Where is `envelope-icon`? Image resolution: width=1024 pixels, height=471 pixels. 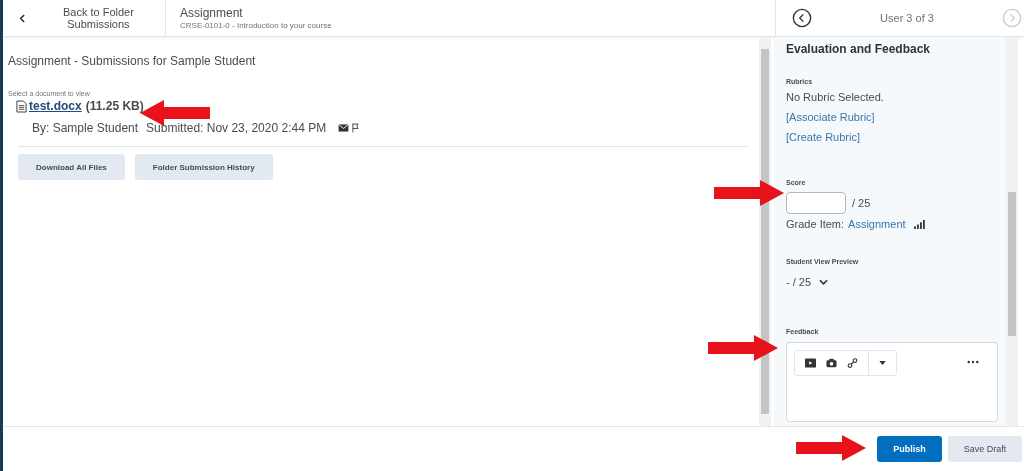
envelope-icon is located at coordinates (344, 128).